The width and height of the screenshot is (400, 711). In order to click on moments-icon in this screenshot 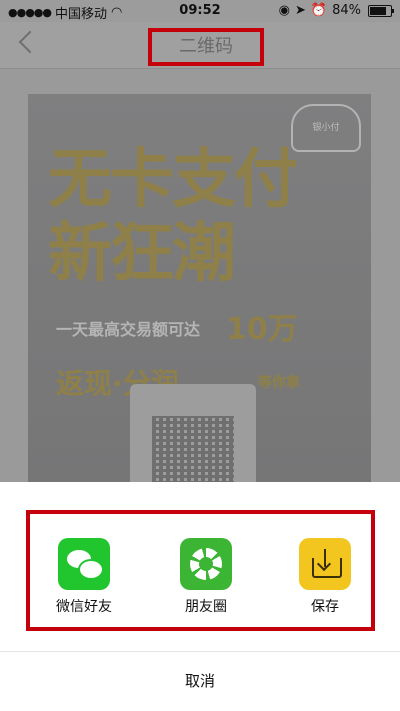, I will do `click(206, 564)`.